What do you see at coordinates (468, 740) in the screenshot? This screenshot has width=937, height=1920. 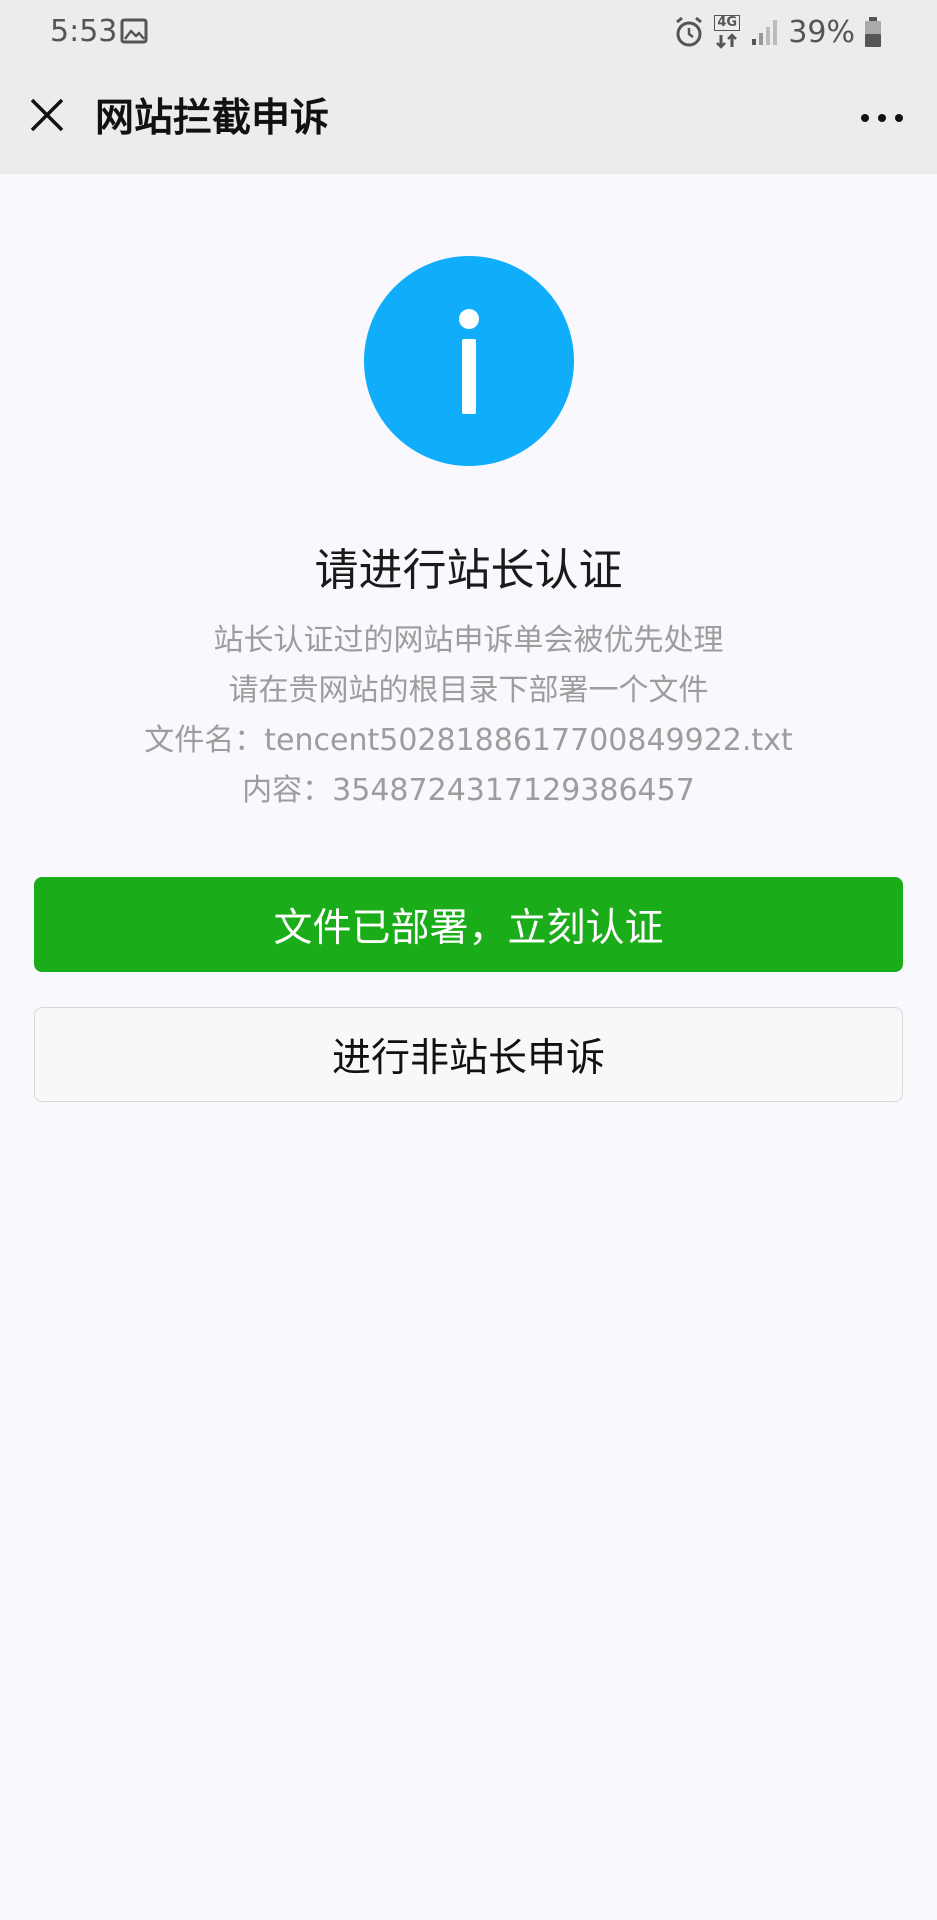 I see `file-name-line: 文件名：tencent5028188617700849922.txt` at bounding box center [468, 740].